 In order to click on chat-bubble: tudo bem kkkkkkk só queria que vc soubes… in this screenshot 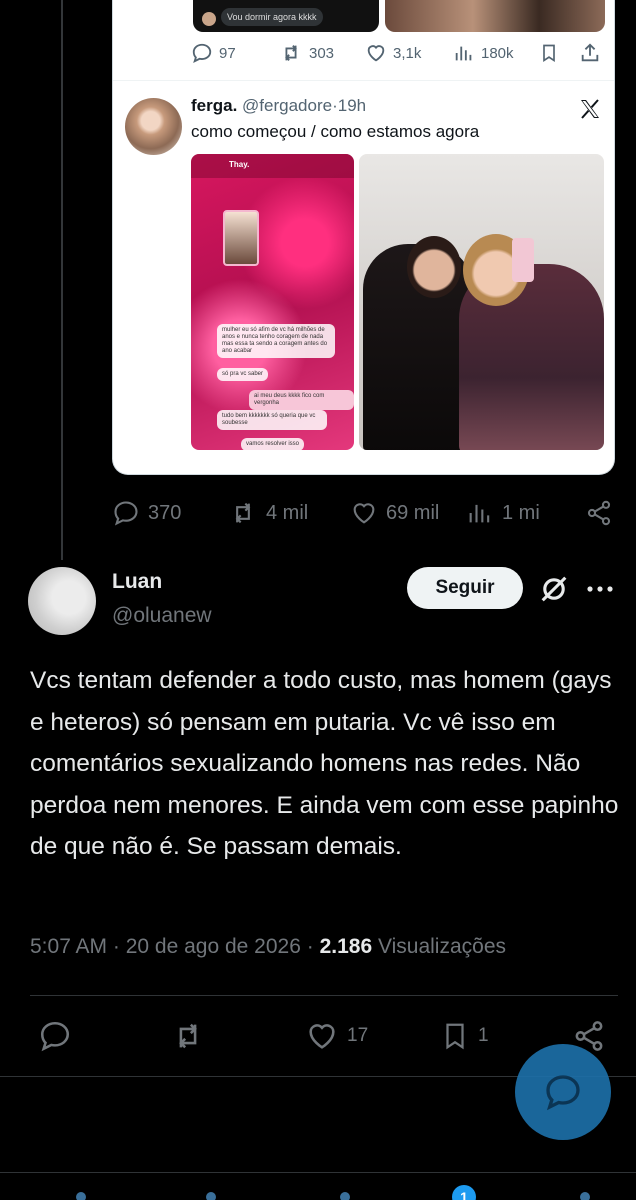, I will do `click(272, 420)`.